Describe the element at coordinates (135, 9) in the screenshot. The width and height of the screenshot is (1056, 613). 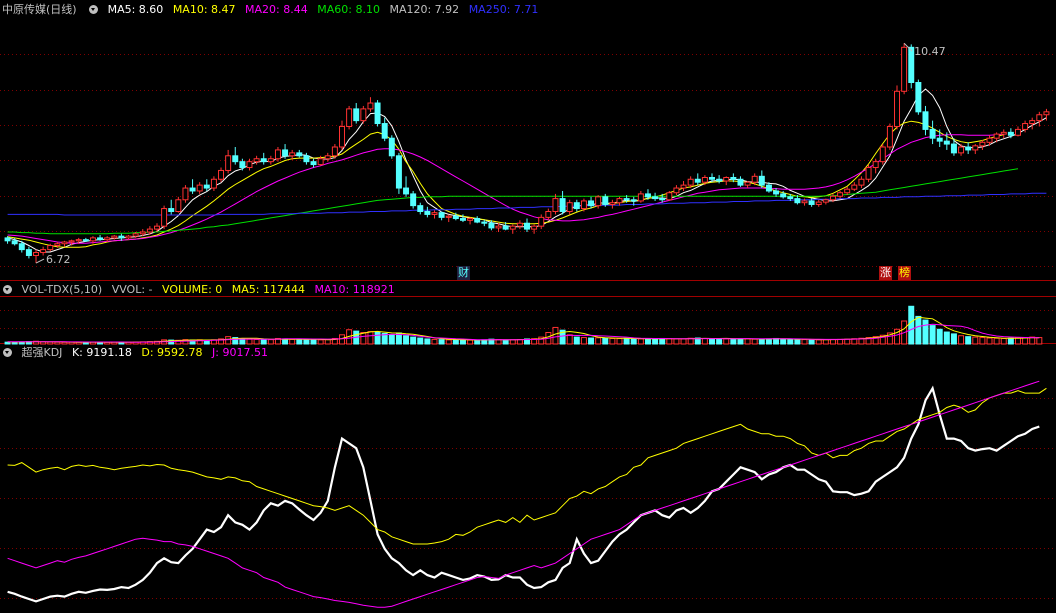
I see `ma5-label: MA5: 8.60` at that location.